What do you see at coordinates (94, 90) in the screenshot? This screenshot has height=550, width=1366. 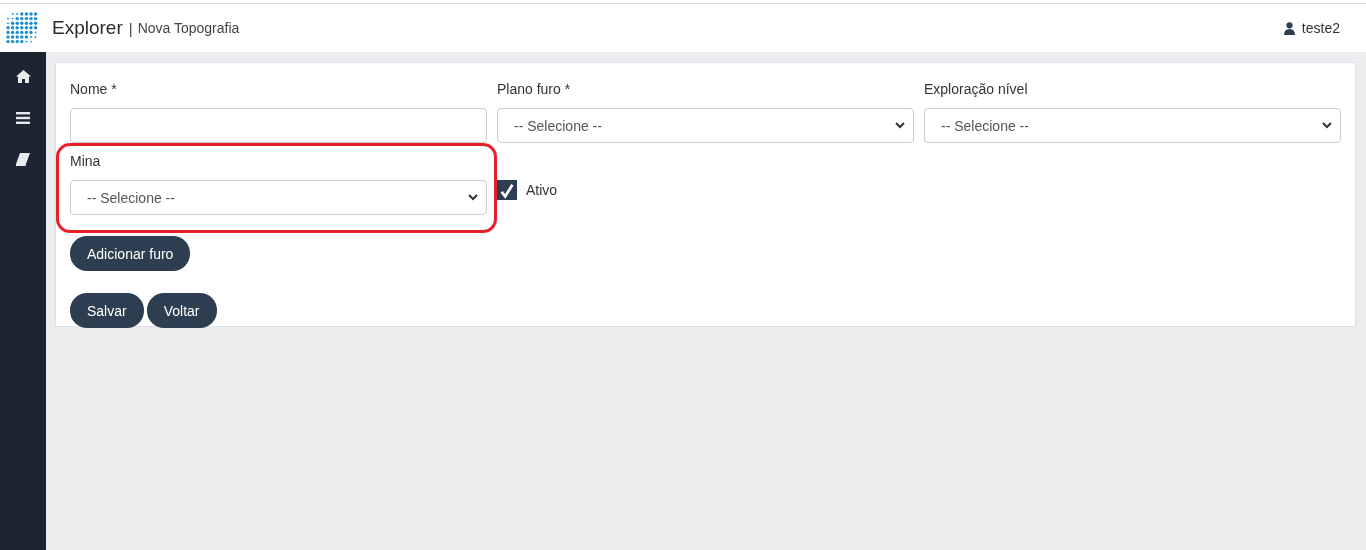 I see `field-label: Nome *` at bounding box center [94, 90].